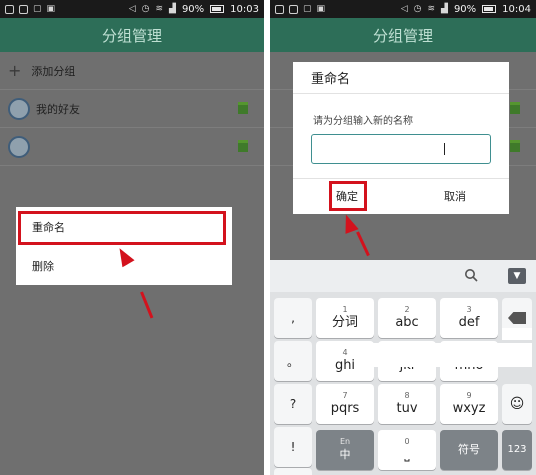 The height and width of the screenshot is (475, 536). I want to click on dialog-hint: 请为分组输入新的名称, so click(363, 121).